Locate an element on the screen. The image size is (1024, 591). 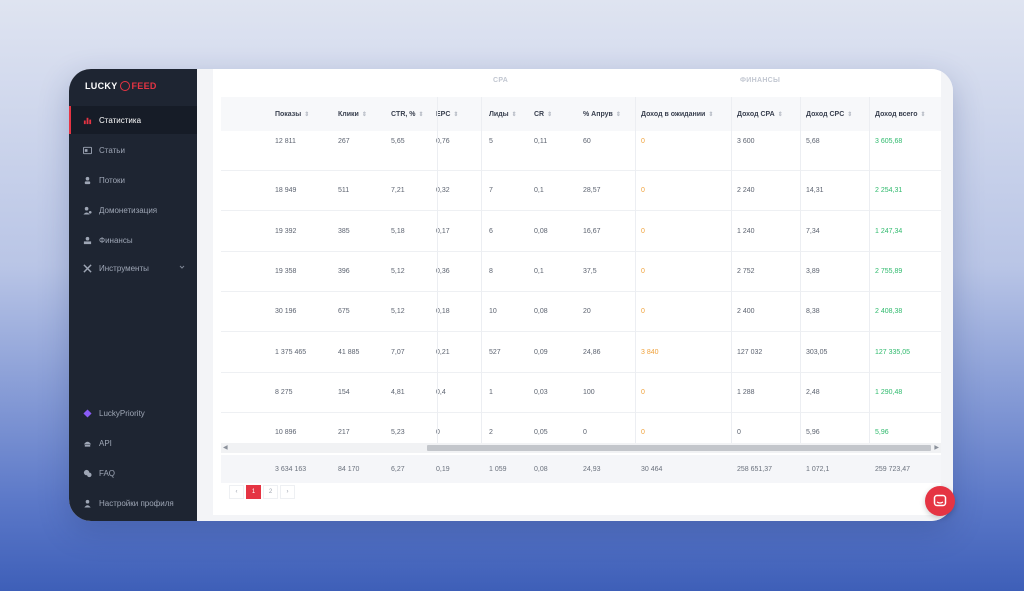
horizontal-scrollbar: ◀ ▶ is located at coordinates (581, 448).